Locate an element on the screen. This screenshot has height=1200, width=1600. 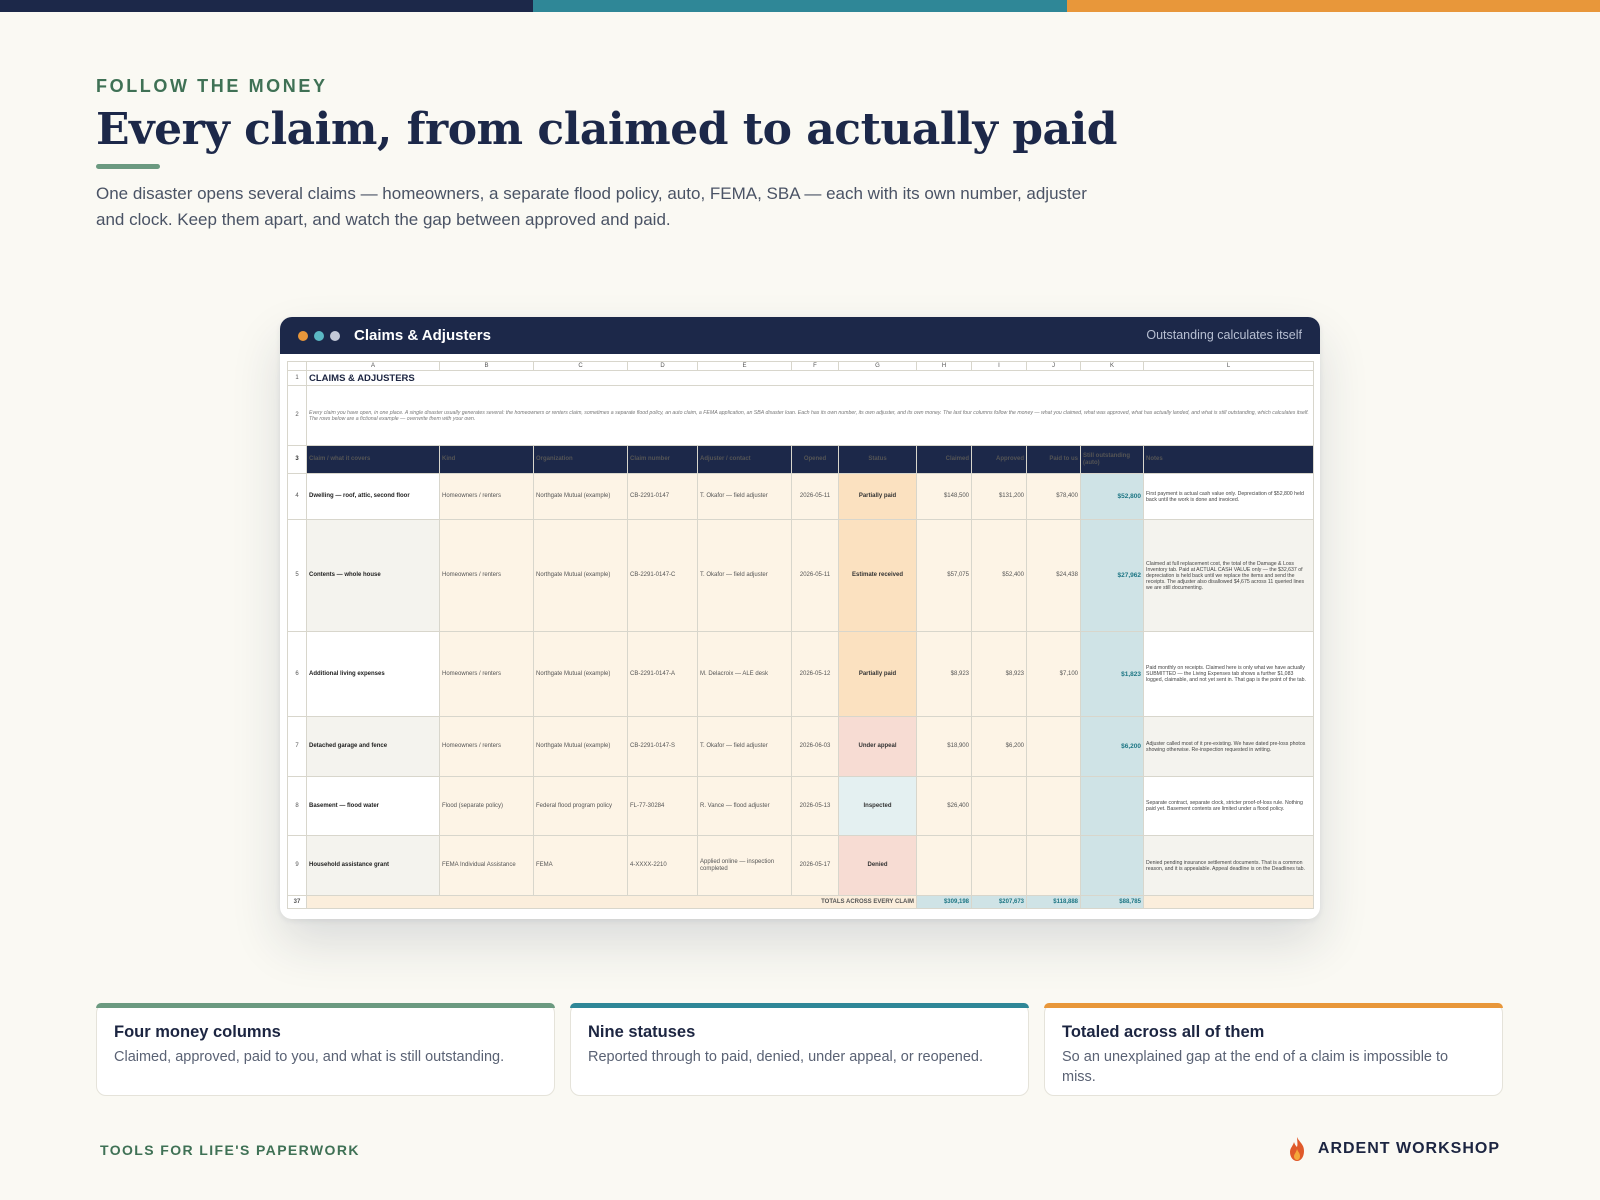
cell-claimed: $148,500 is located at coordinates (944, 496).